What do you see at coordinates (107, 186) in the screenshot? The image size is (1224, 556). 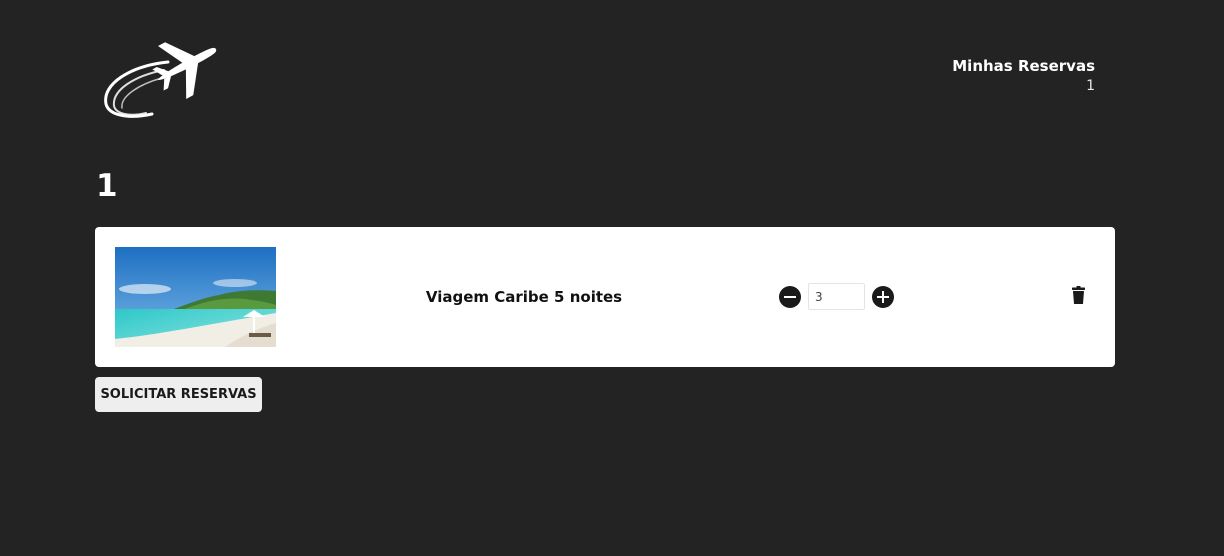 I see `page-title: 1` at bounding box center [107, 186].